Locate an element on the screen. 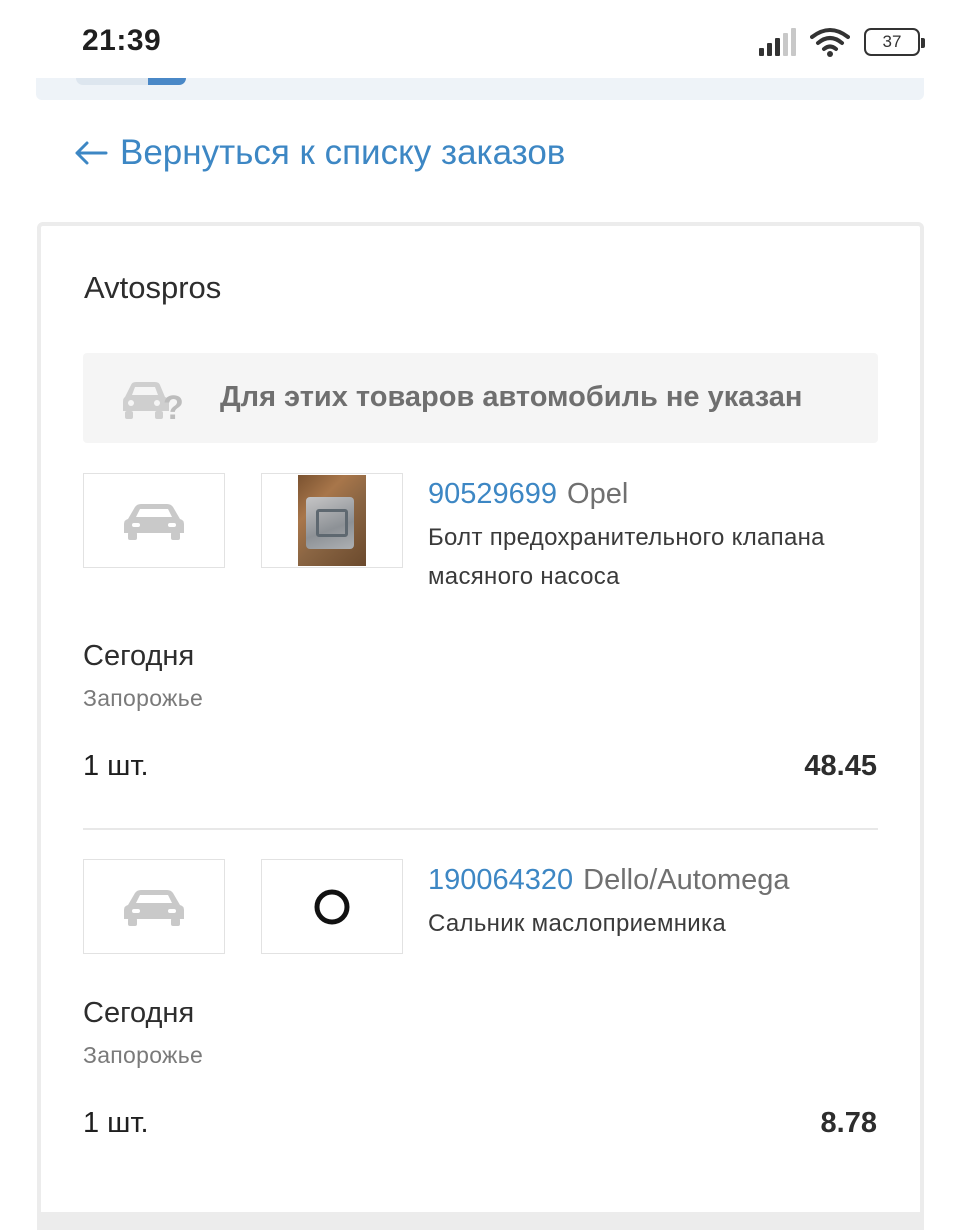 This screenshot has width=960, height=1230. part-heading: 90529699 Opel is located at coordinates (528, 494).